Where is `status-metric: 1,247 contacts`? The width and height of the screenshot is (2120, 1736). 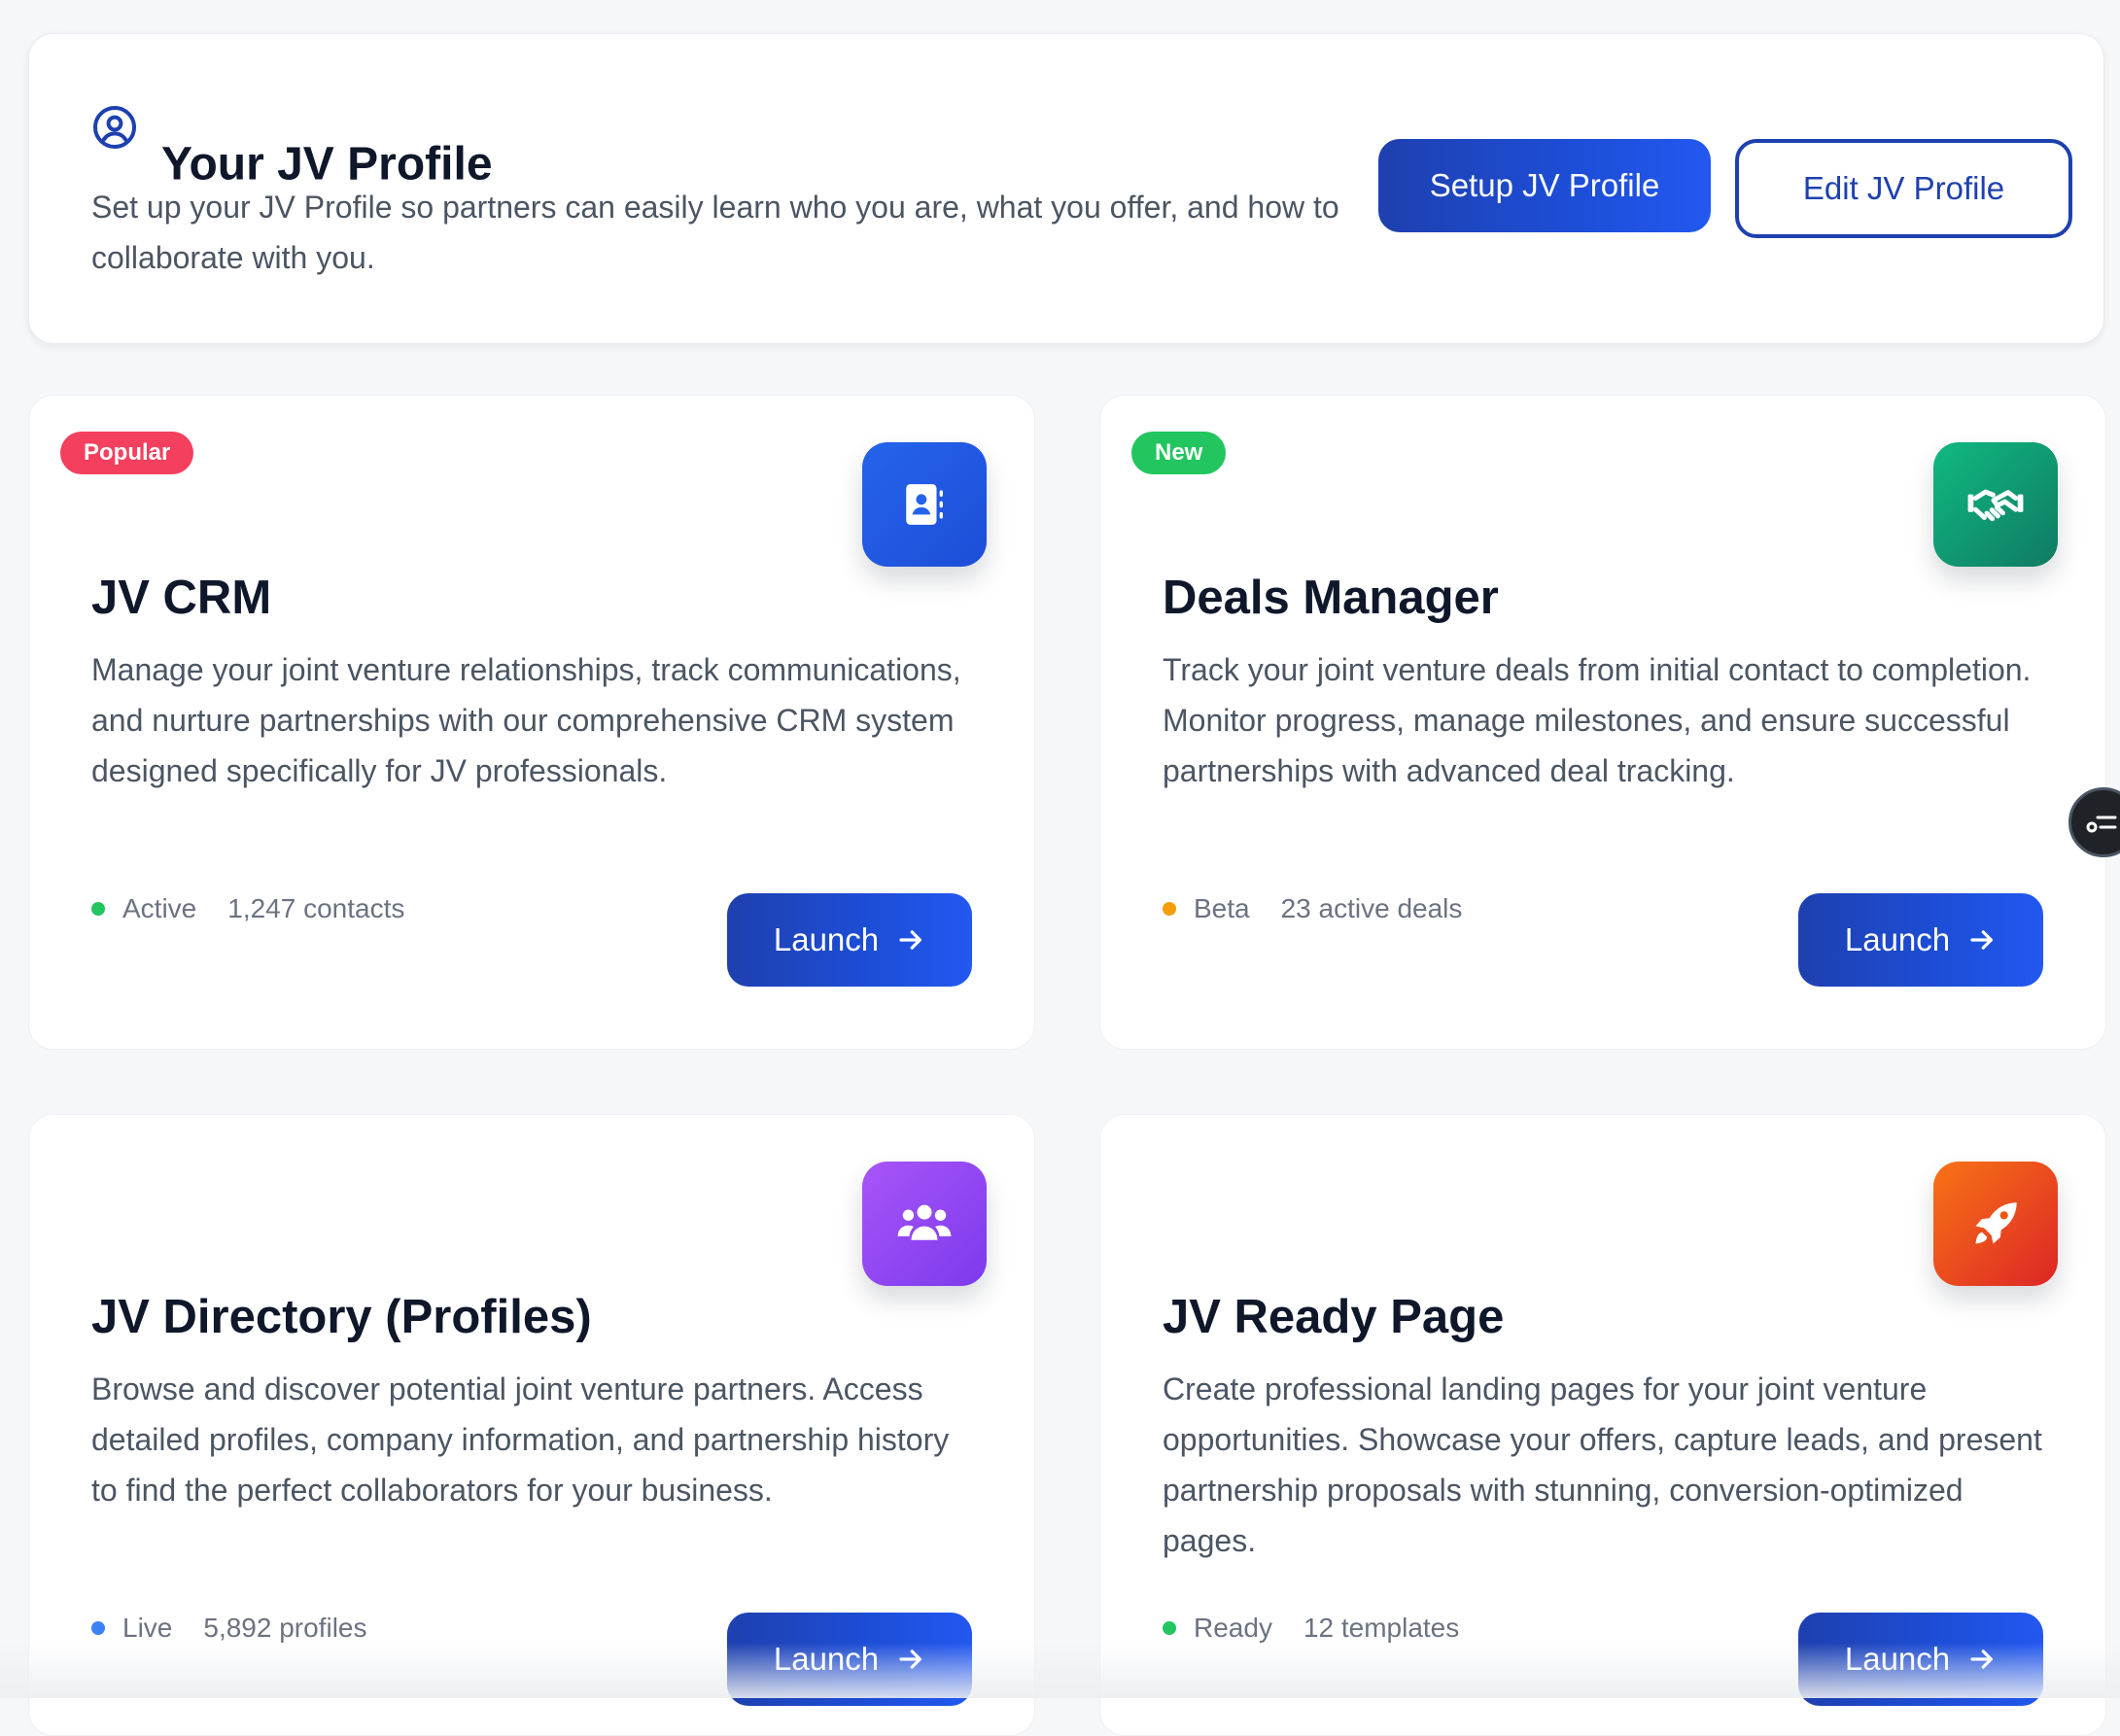
status-metric: 1,247 contacts is located at coordinates (316, 908).